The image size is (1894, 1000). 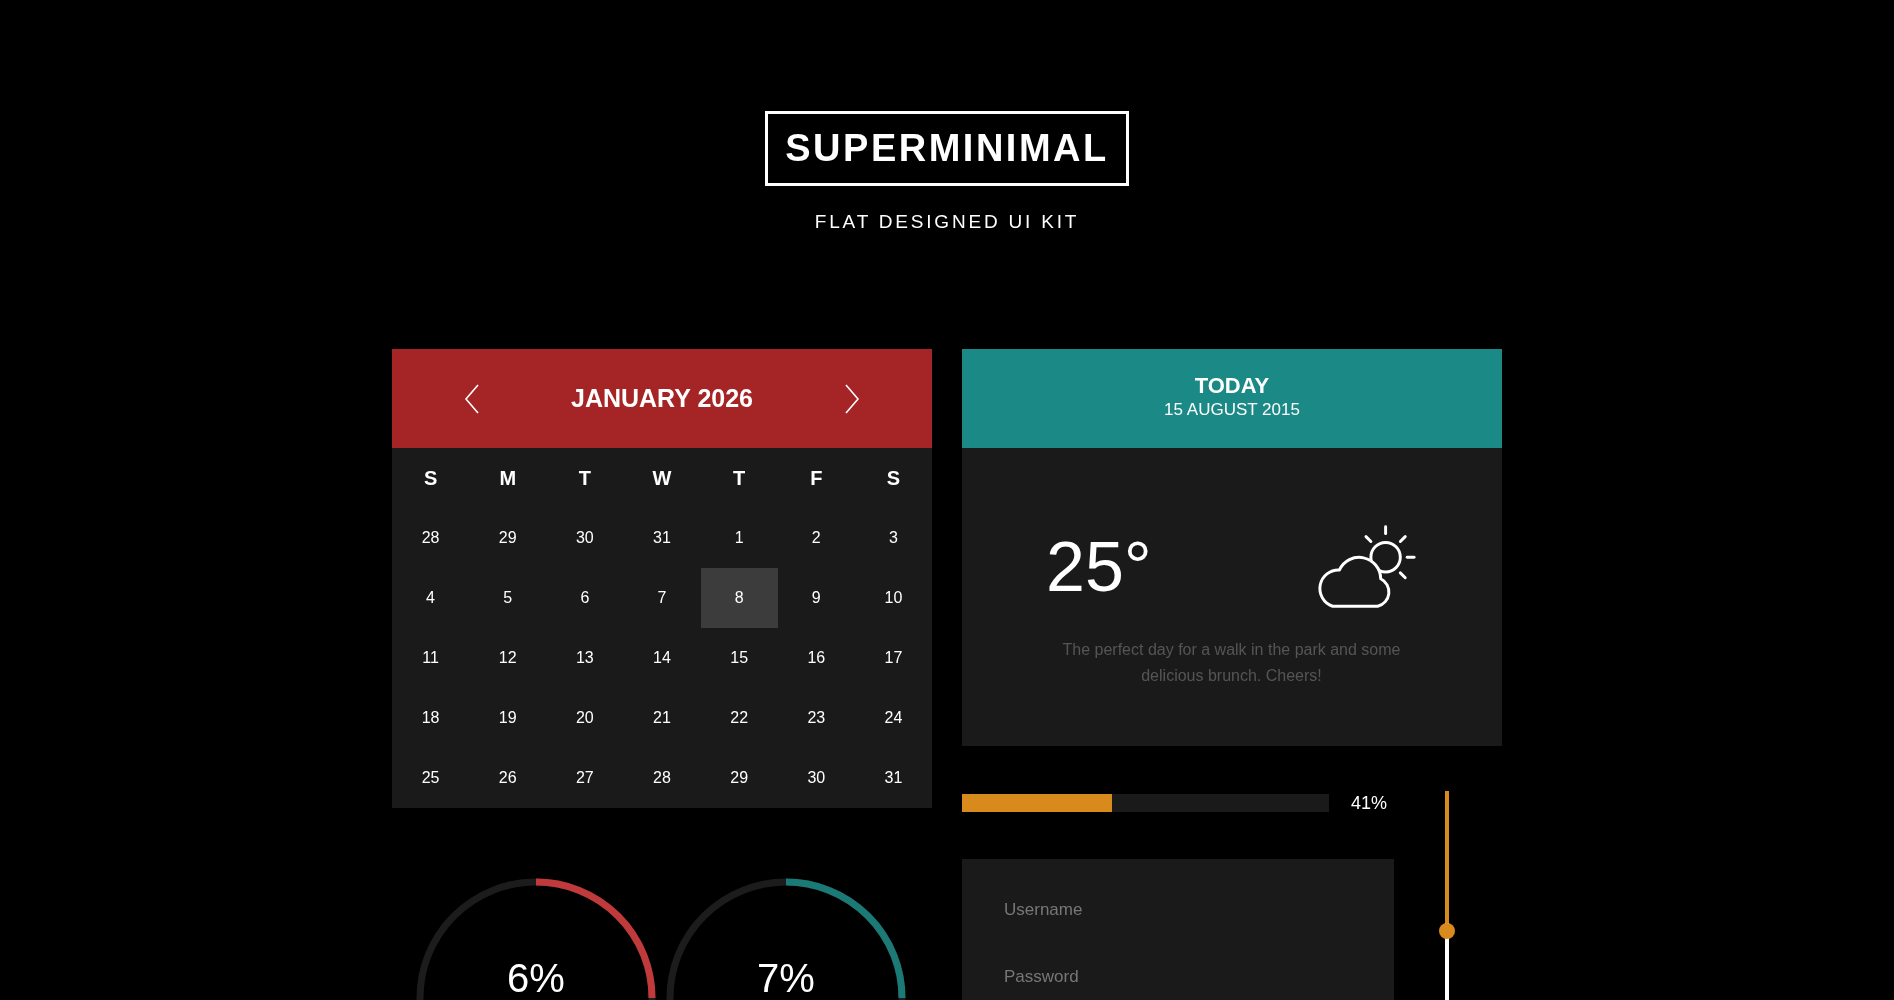 What do you see at coordinates (662, 598) in the screenshot?
I see `calendar-day: 7` at bounding box center [662, 598].